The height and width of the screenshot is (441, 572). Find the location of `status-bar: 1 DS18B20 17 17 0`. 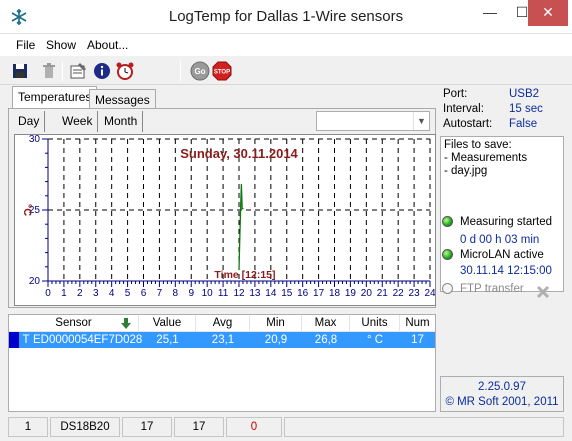

status-bar: 1 DS18B20 17 17 0 is located at coordinates (286, 428).